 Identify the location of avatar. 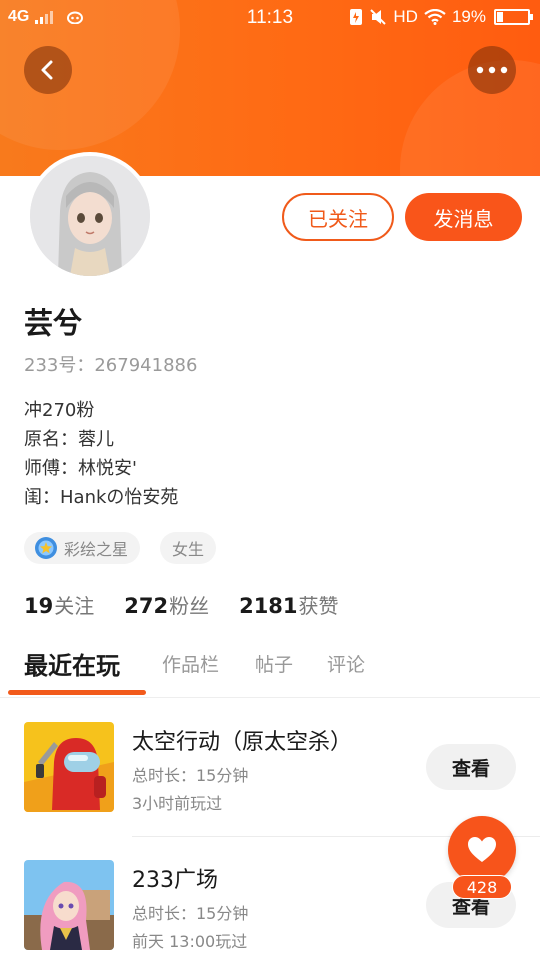
(90, 216).